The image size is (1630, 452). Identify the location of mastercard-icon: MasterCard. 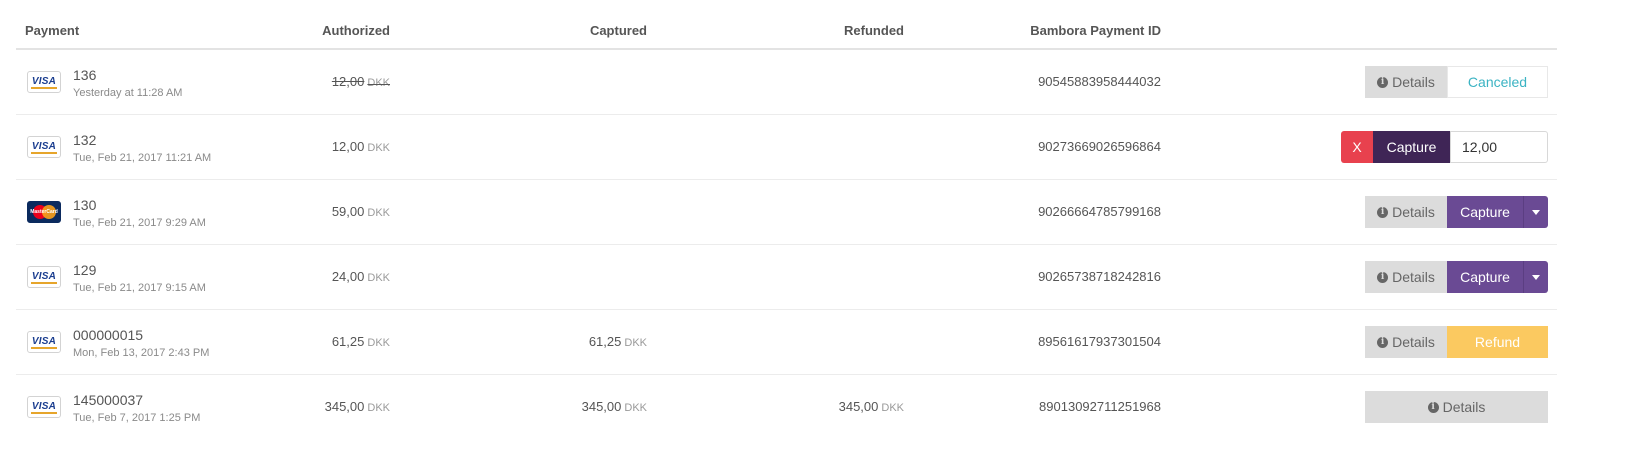
(44, 212).